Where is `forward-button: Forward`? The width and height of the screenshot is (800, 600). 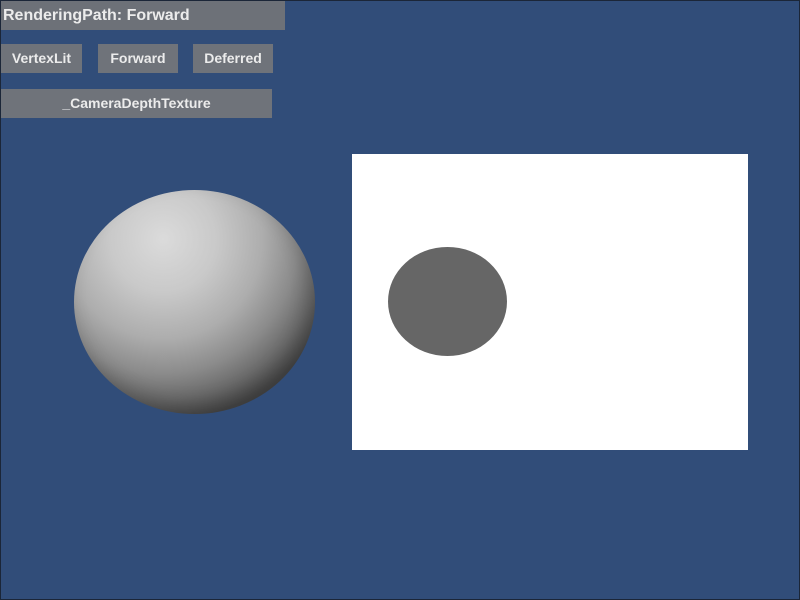
forward-button: Forward is located at coordinates (138, 58).